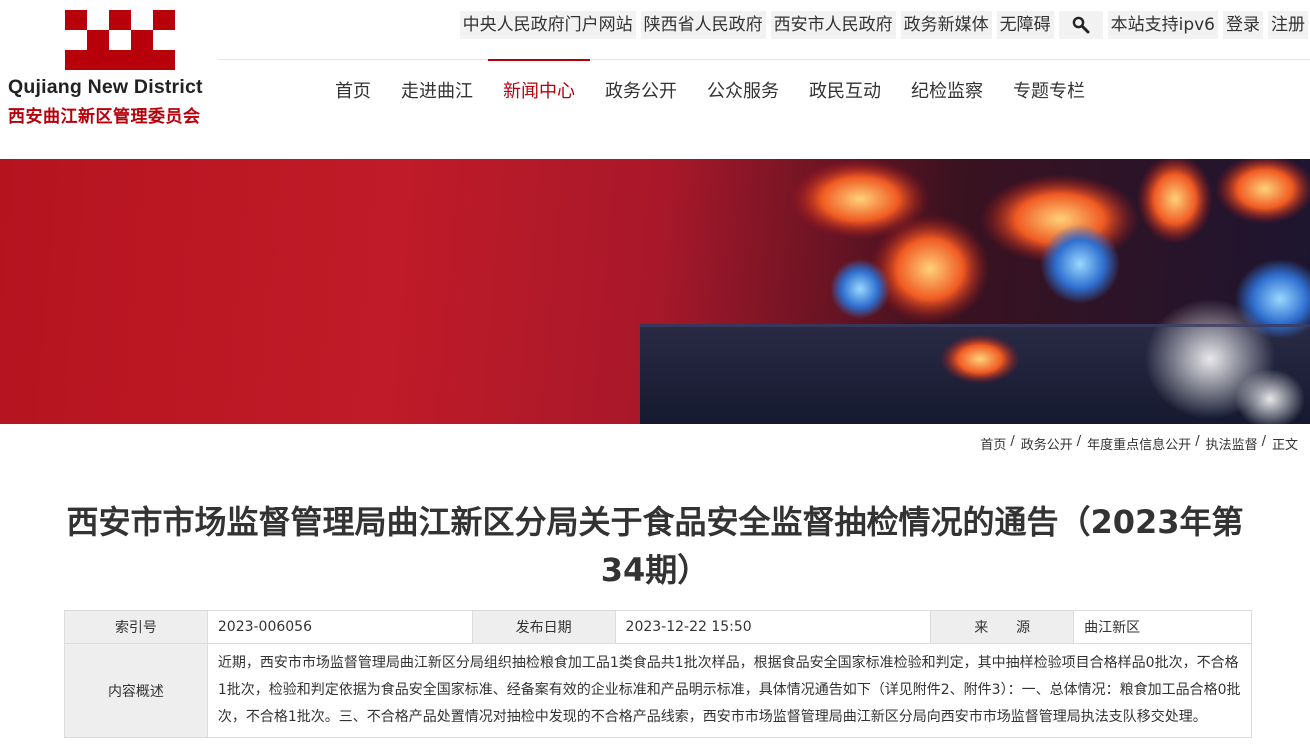 This screenshot has height=749, width=1310. I want to click on source-label: 来 源, so click(1002, 627).